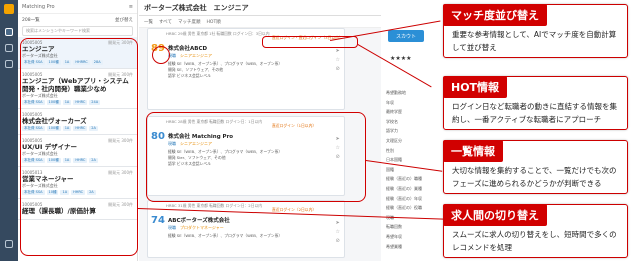  Describe the element at coordinates (9, 130) in the screenshot. I see `nav-rail` at that location.